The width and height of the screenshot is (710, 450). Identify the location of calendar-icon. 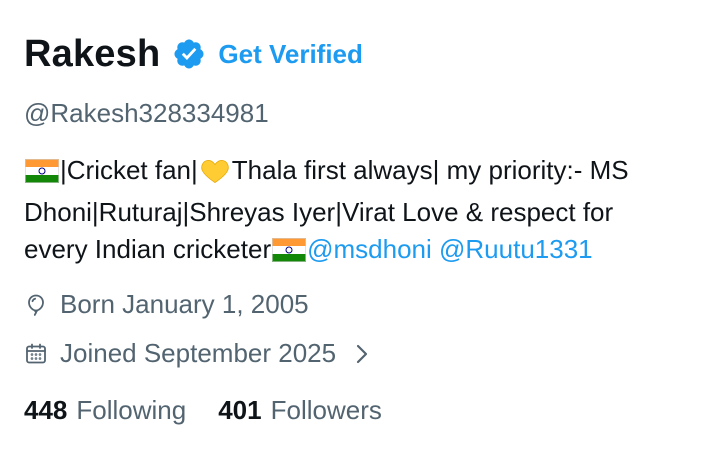
(36, 354).